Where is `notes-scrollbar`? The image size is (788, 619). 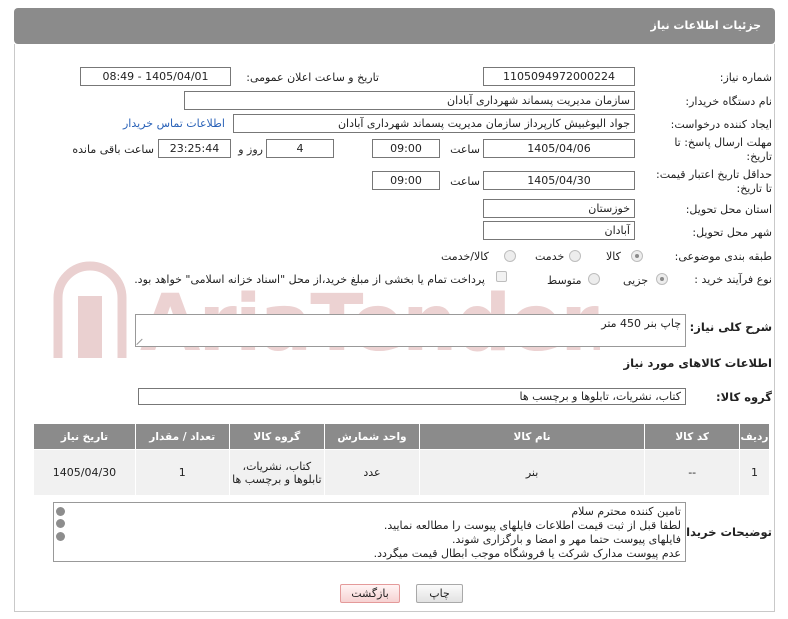 notes-scrollbar is located at coordinates (60, 532).